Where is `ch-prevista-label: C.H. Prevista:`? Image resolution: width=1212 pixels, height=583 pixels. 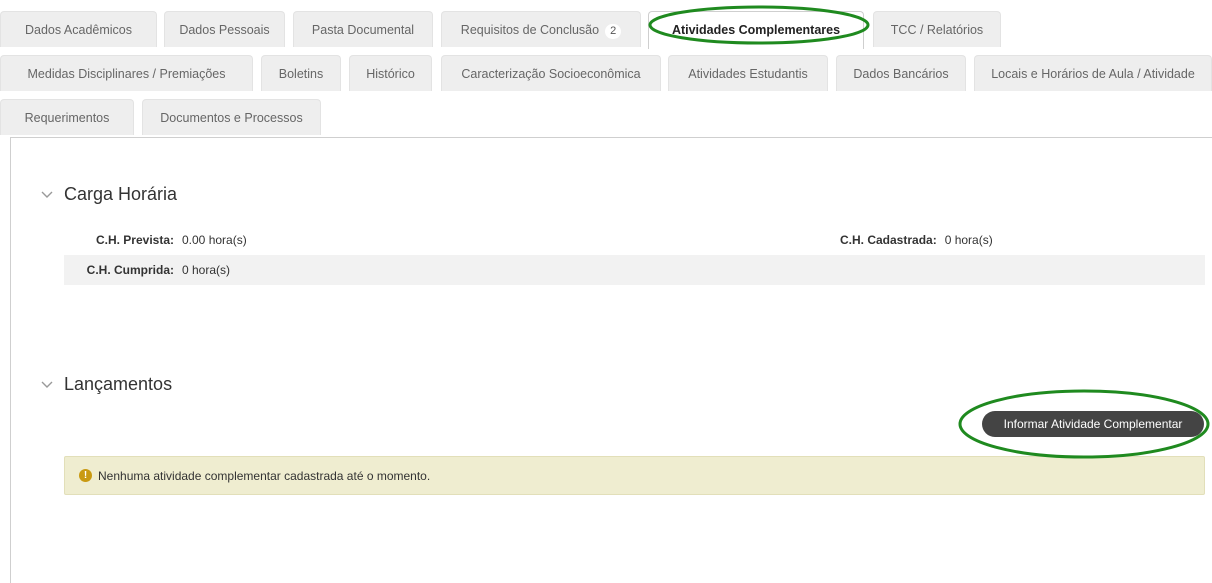
ch-prevista-label: C.H. Prevista: is located at coordinates (134, 240).